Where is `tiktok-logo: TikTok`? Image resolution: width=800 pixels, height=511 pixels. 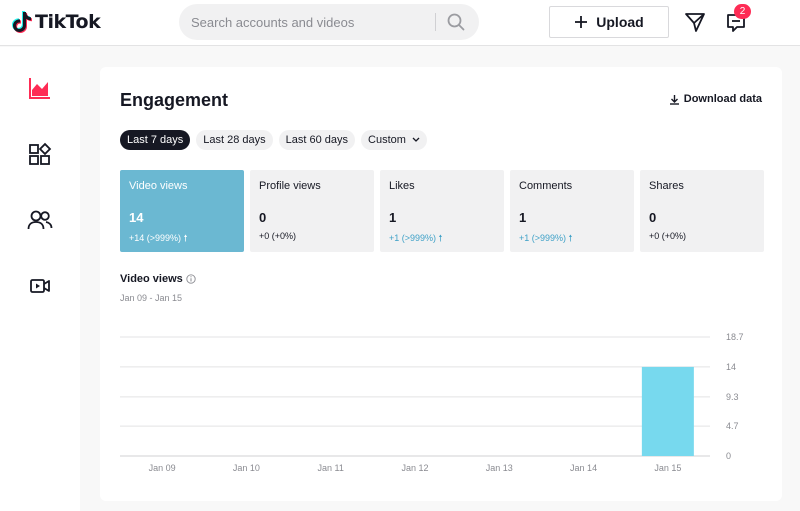 tiktok-logo: TikTok is located at coordinates (56, 22).